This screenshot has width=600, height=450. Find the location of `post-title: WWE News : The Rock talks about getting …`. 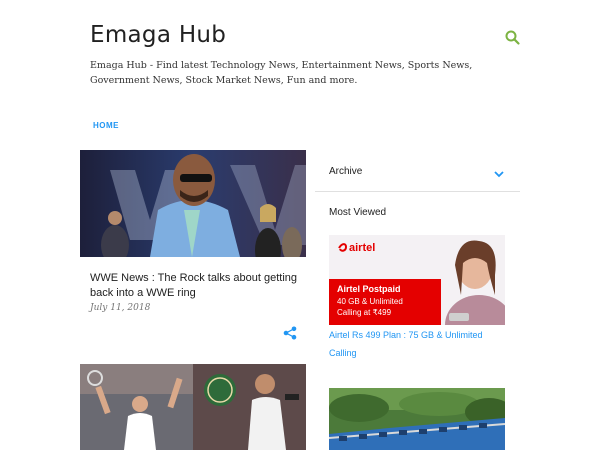

post-title: WWE News : The Rock talks about getting … is located at coordinates (195, 286).